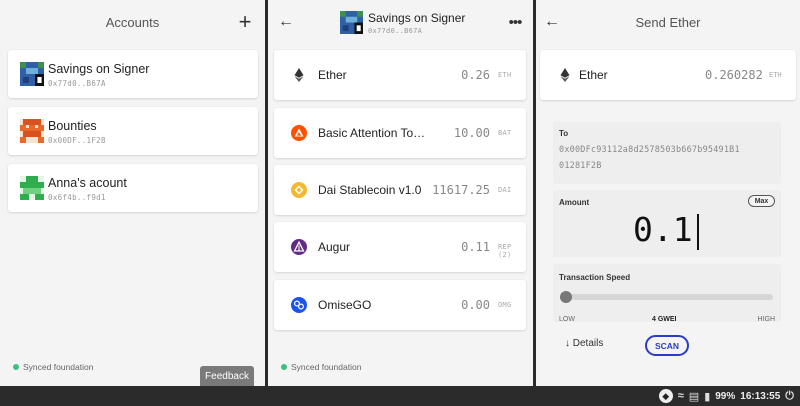  Describe the element at coordinates (400, 247) in the screenshot. I see `token-row: Augur 0.11 REP (2)` at that location.